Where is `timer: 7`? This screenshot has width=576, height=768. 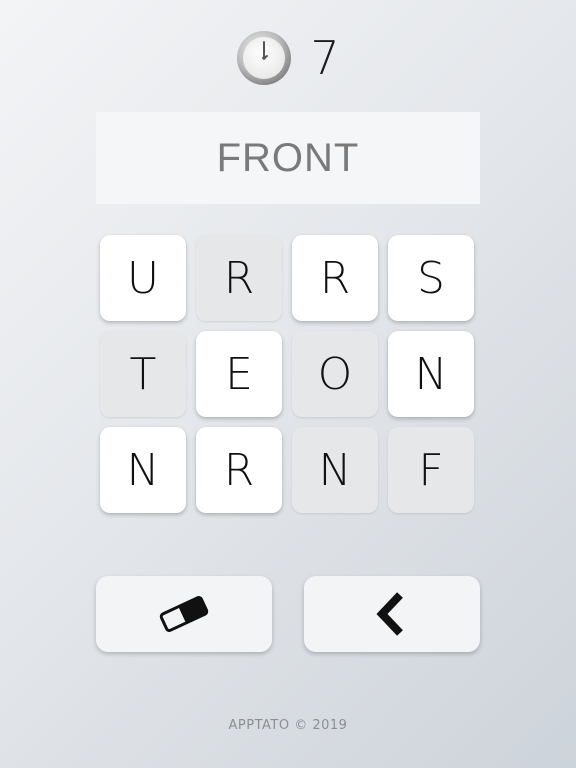
timer: 7 is located at coordinates (288, 58).